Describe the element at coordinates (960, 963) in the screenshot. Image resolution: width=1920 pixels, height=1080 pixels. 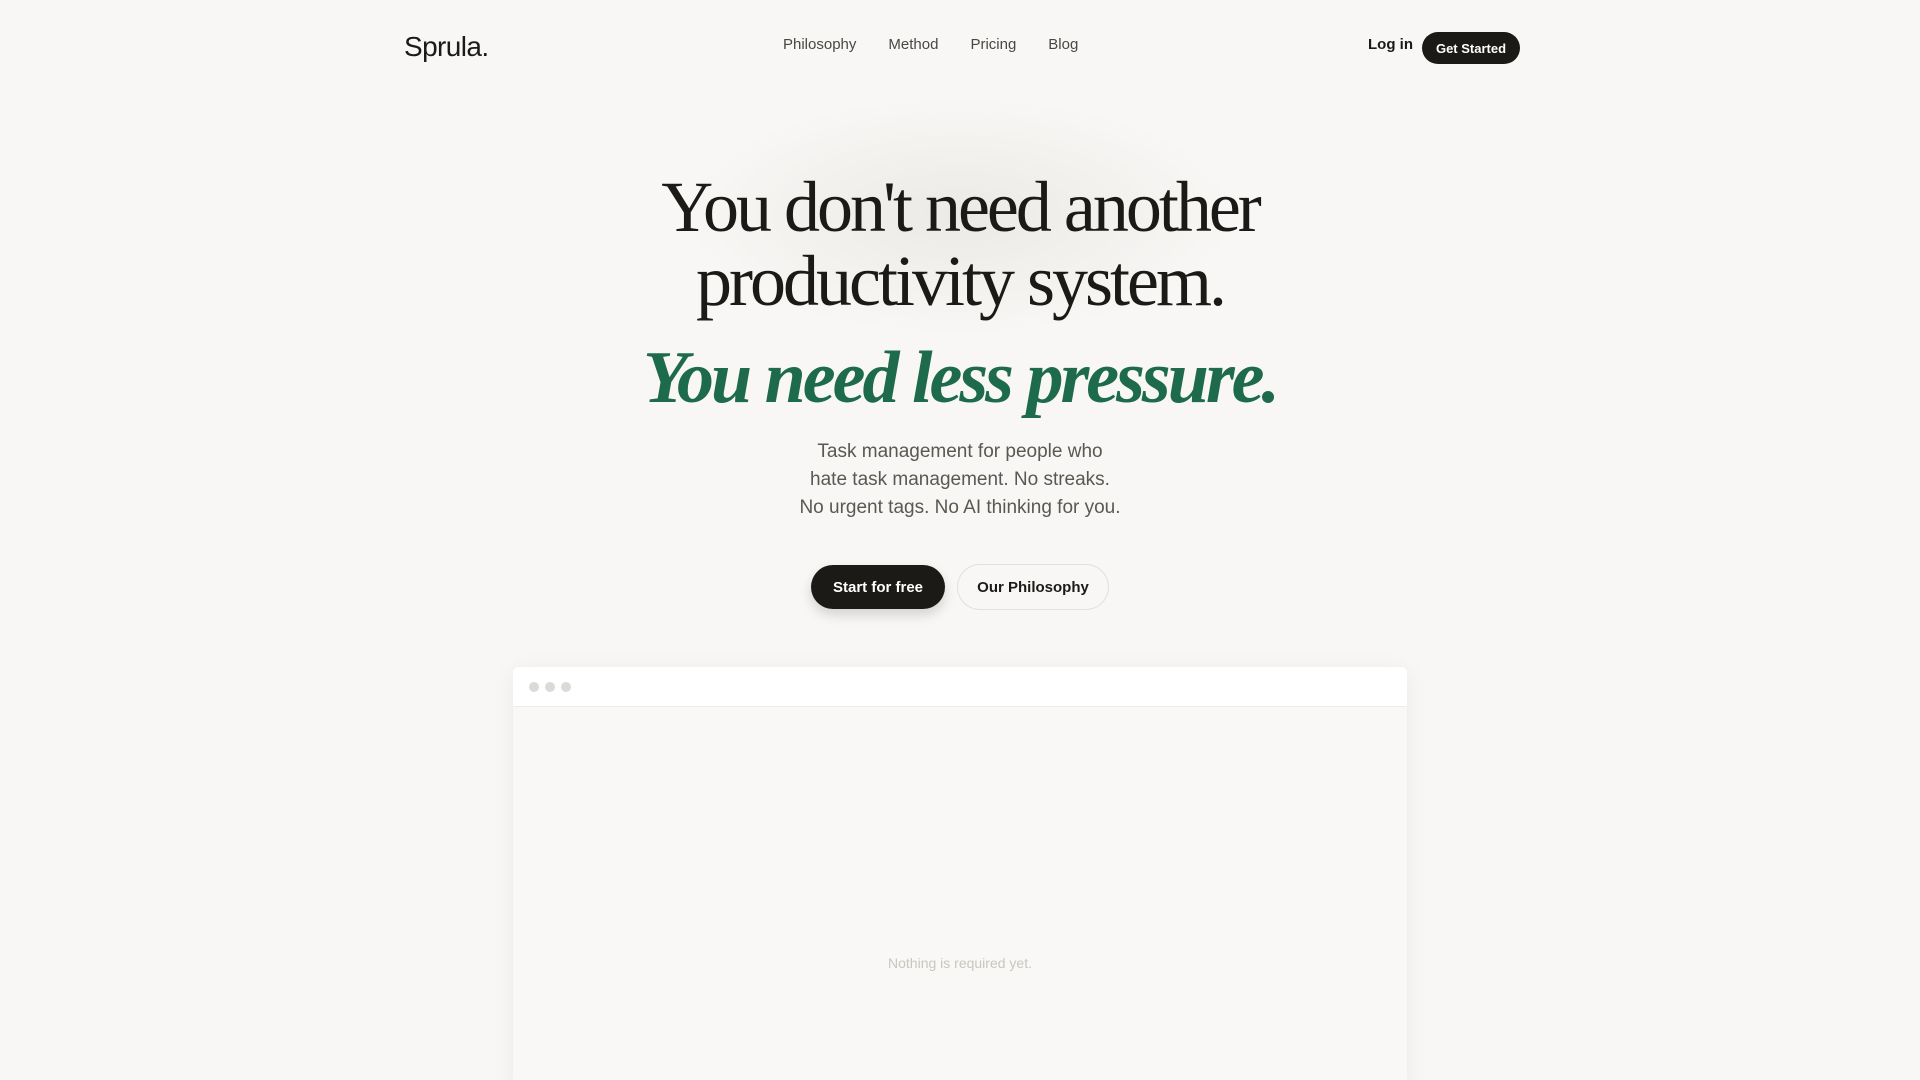
I see `empty-state-text: Nothing is required yet.` at that location.